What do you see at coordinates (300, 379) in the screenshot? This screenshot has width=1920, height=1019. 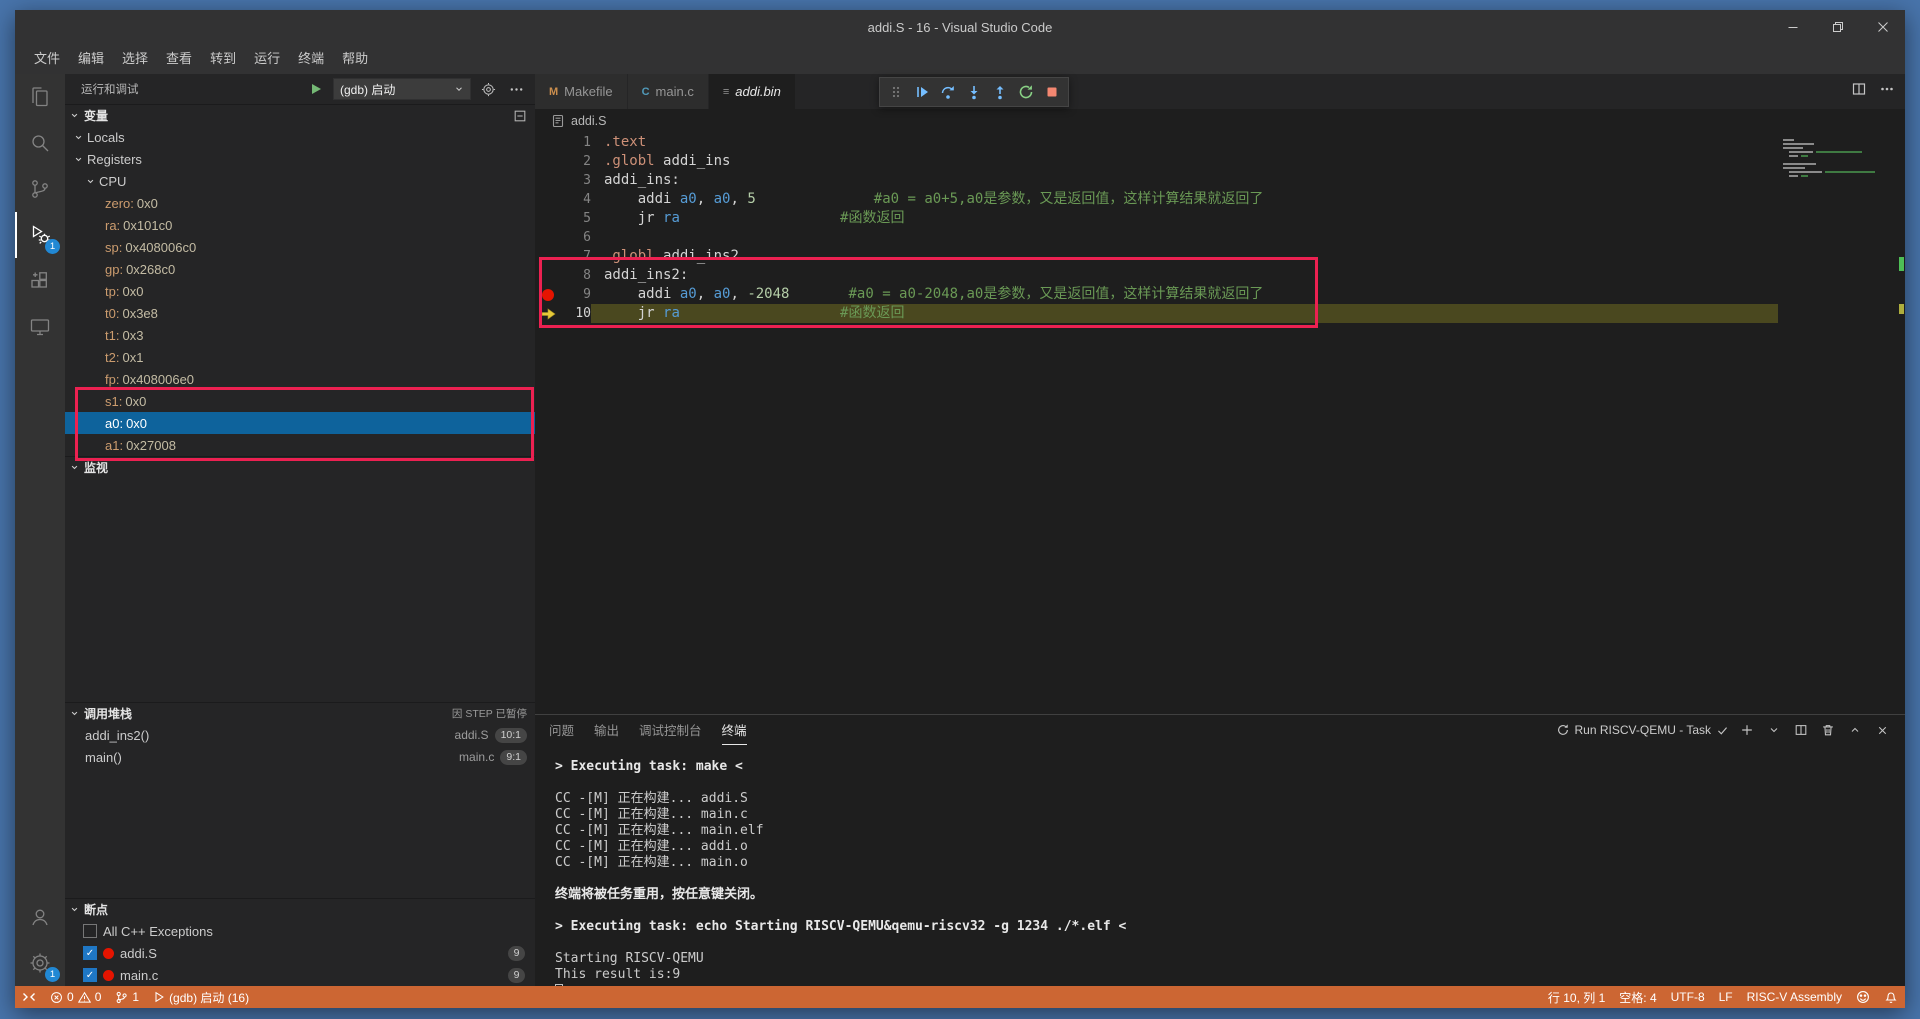 I see `register-row-fp: fp: 0x408006e0` at bounding box center [300, 379].